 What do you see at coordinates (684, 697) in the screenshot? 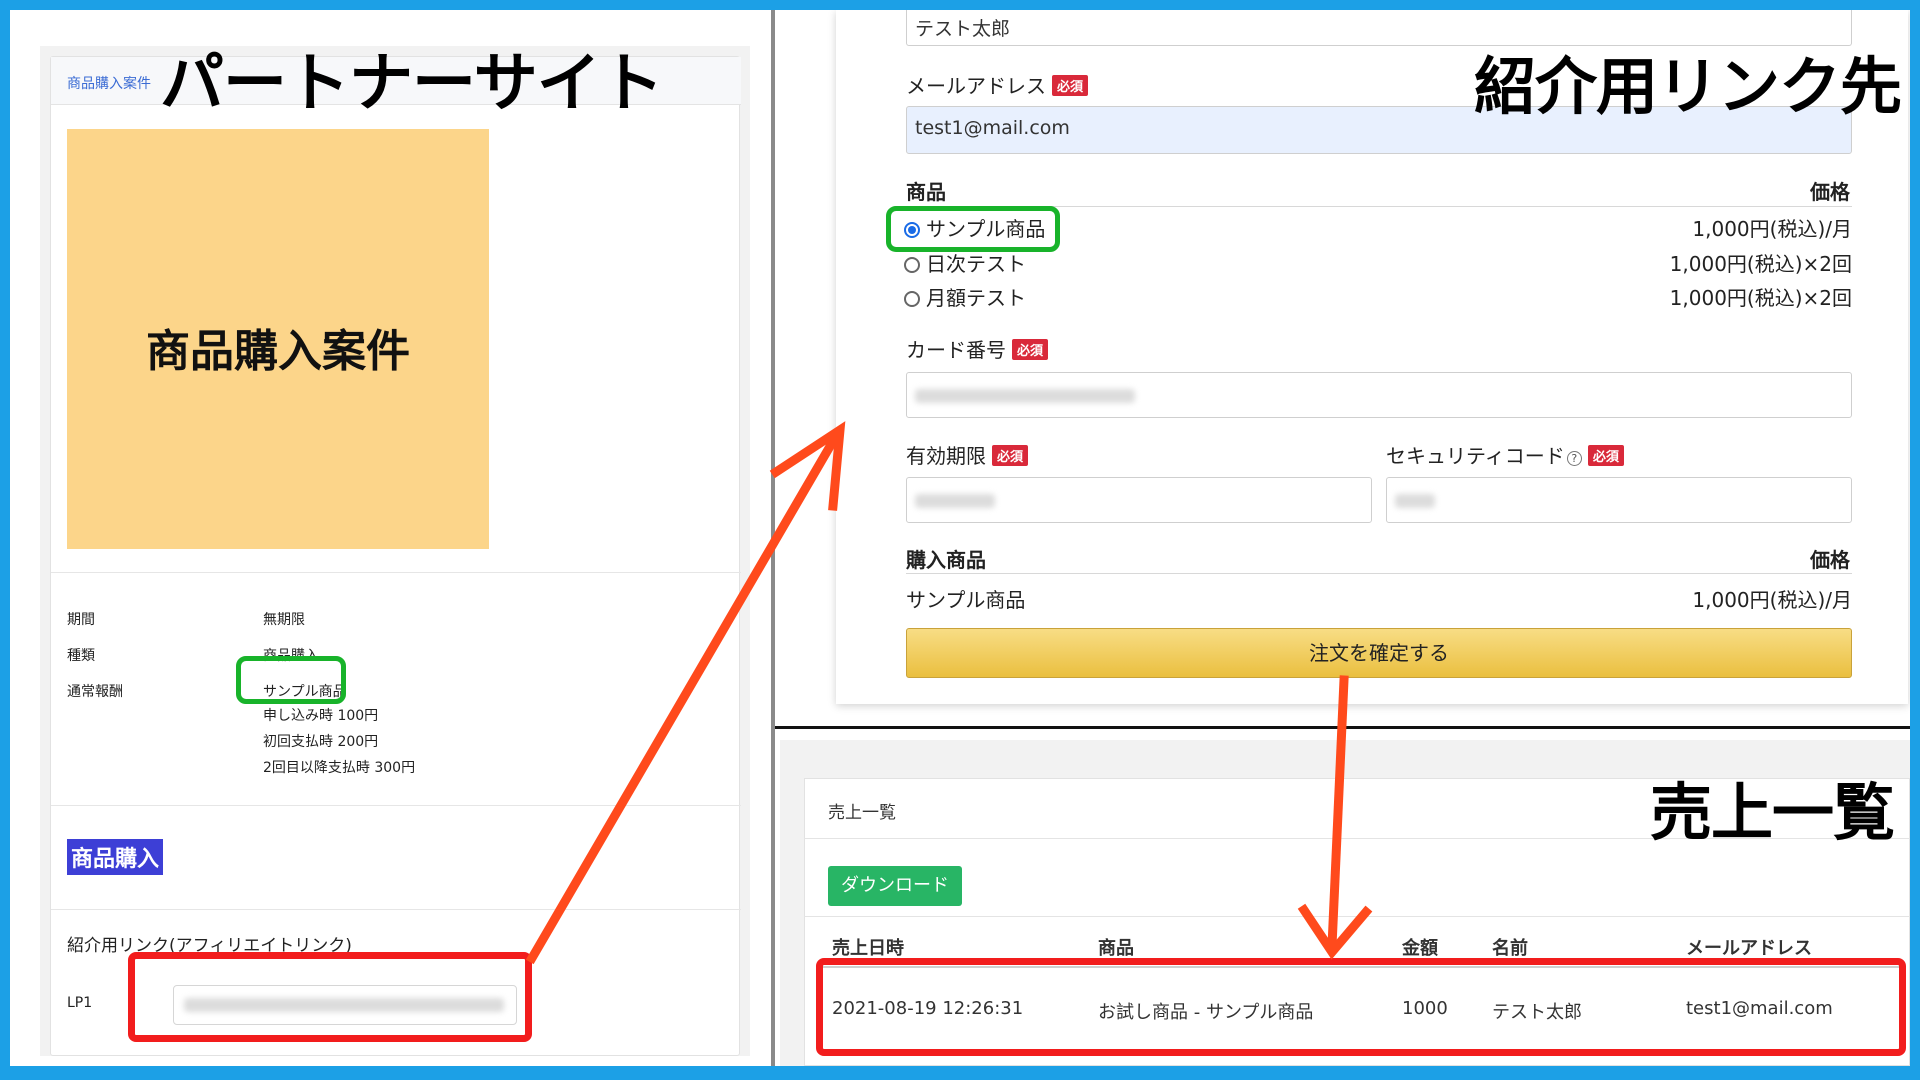
I see `arrow-link-to-form` at bounding box center [684, 697].